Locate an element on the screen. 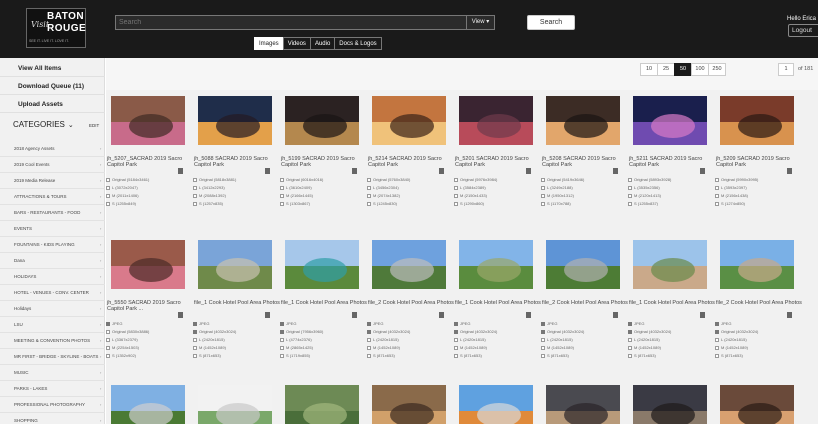  download-option: M (2166x1445) is located at coordinates (323, 196).